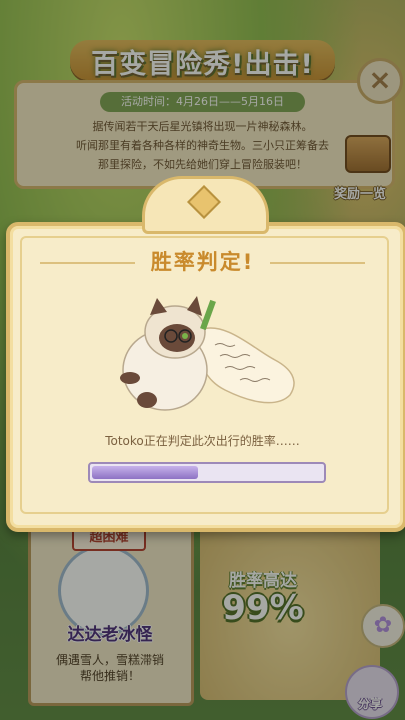  Describe the element at coordinates (207, 353) in the screenshot. I see `cat-reading-scroll-illustration` at that location.